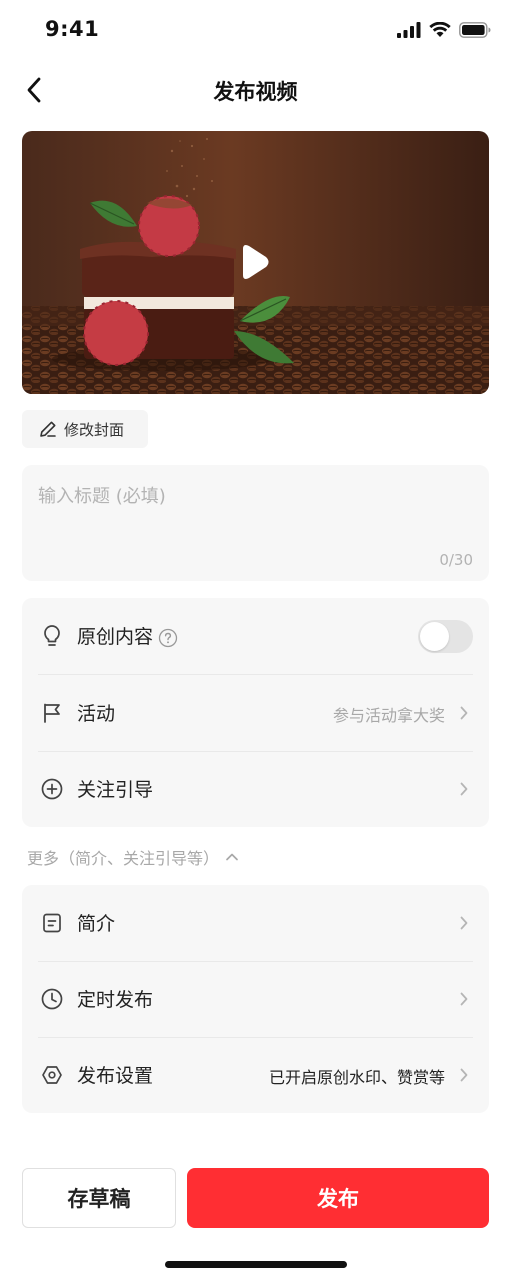 The image size is (511, 1280). What do you see at coordinates (52, 999) in the screenshot?
I see `clock-icon` at bounding box center [52, 999].